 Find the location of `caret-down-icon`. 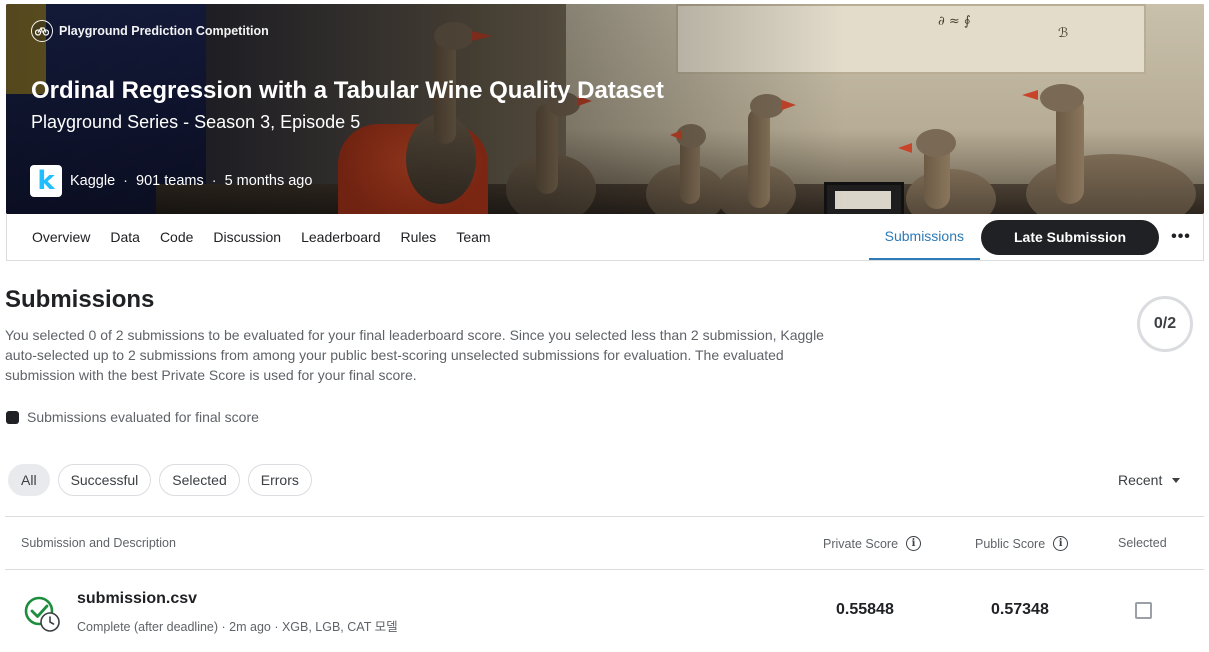

caret-down-icon is located at coordinates (1176, 480).